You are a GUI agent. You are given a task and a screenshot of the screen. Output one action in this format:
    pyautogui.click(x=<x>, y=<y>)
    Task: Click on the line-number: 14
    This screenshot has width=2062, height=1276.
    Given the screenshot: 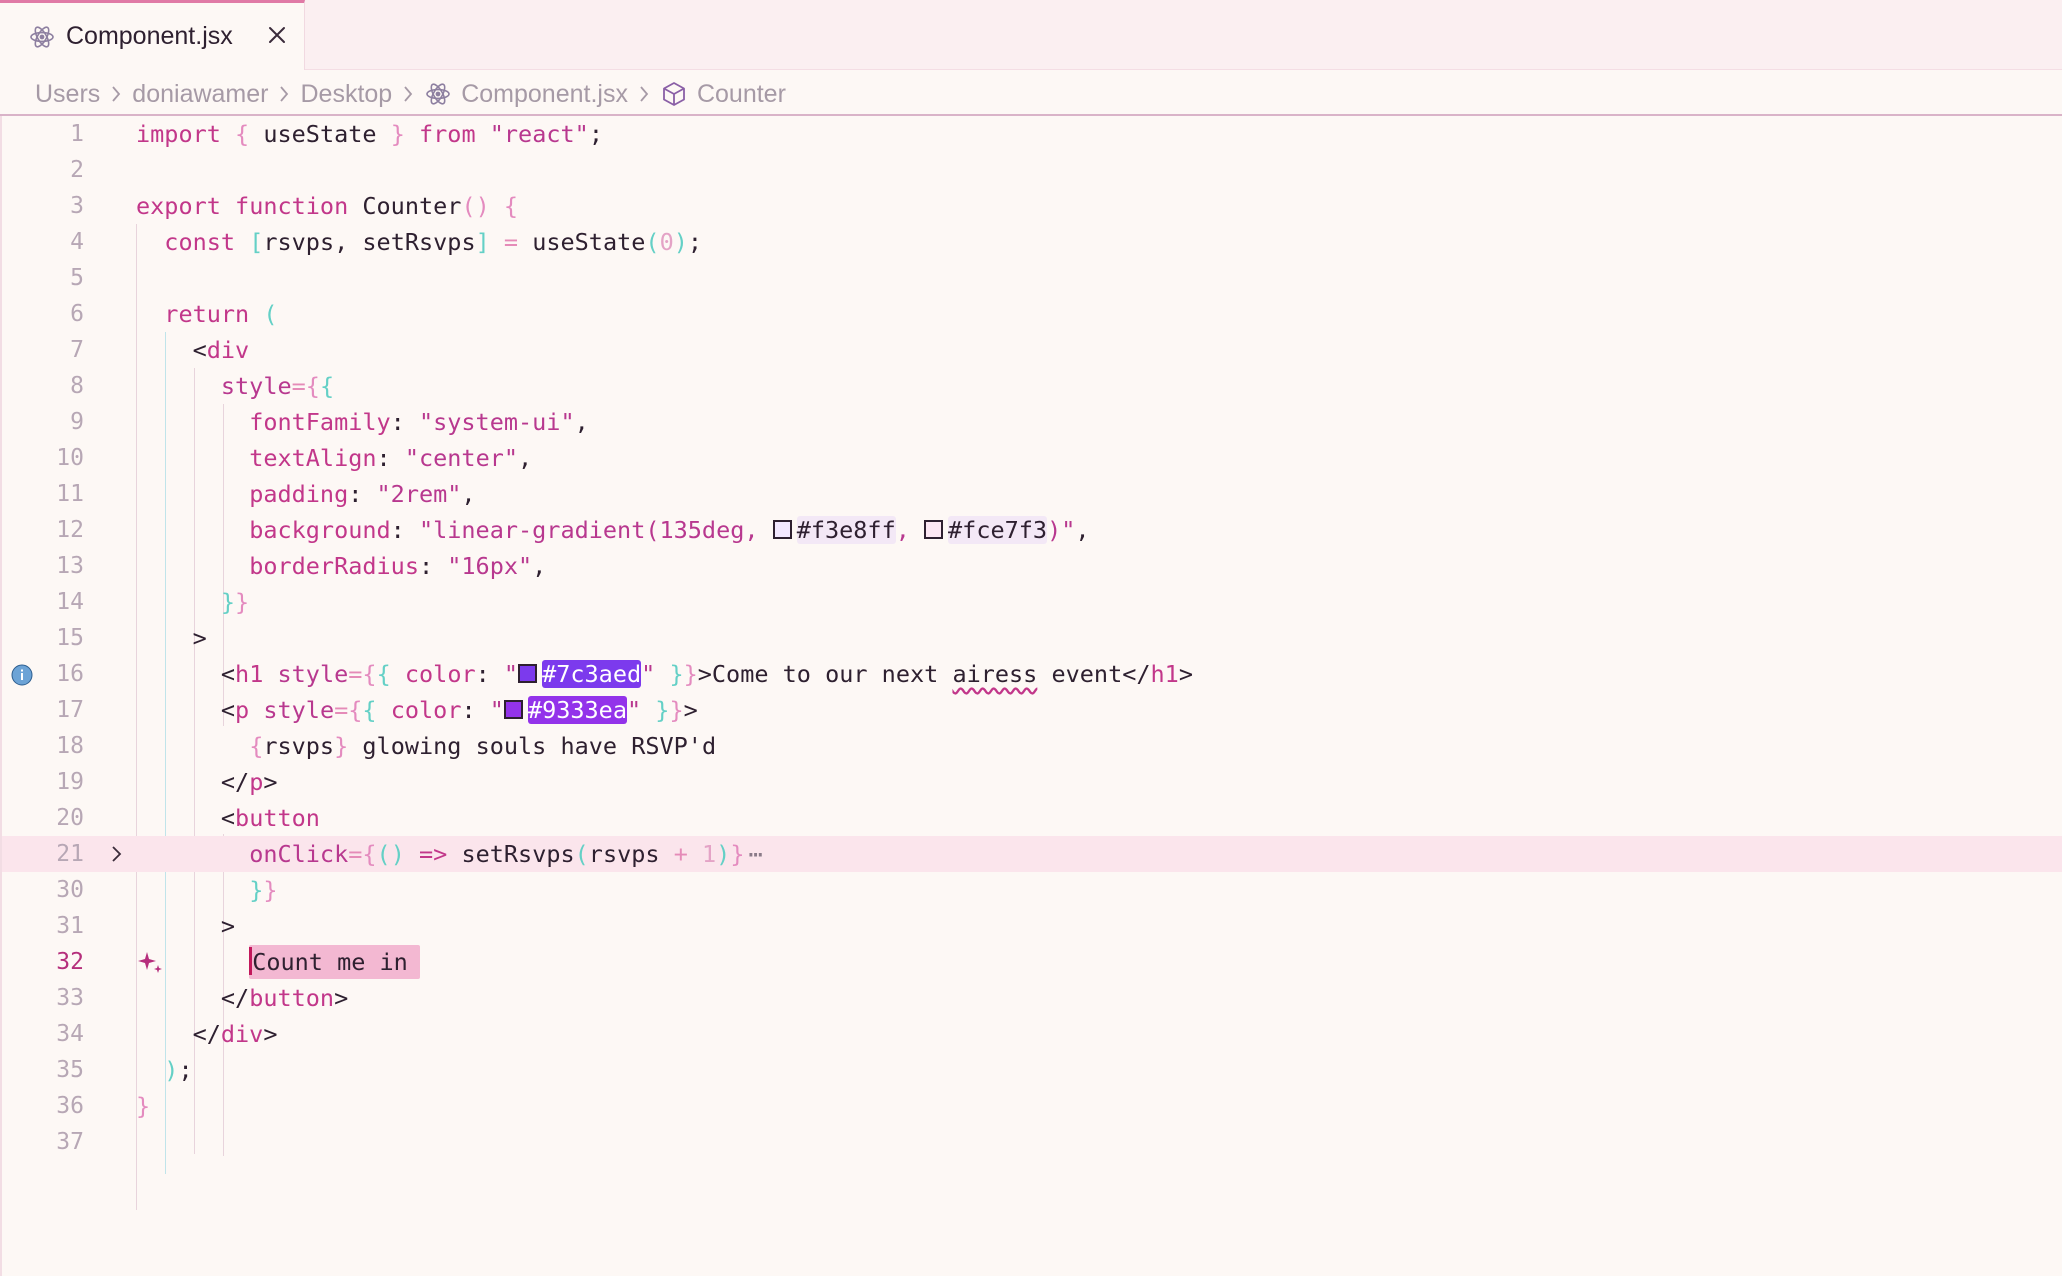 What is the action you would take?
    pyautogui.click(x=70, y=602)
    